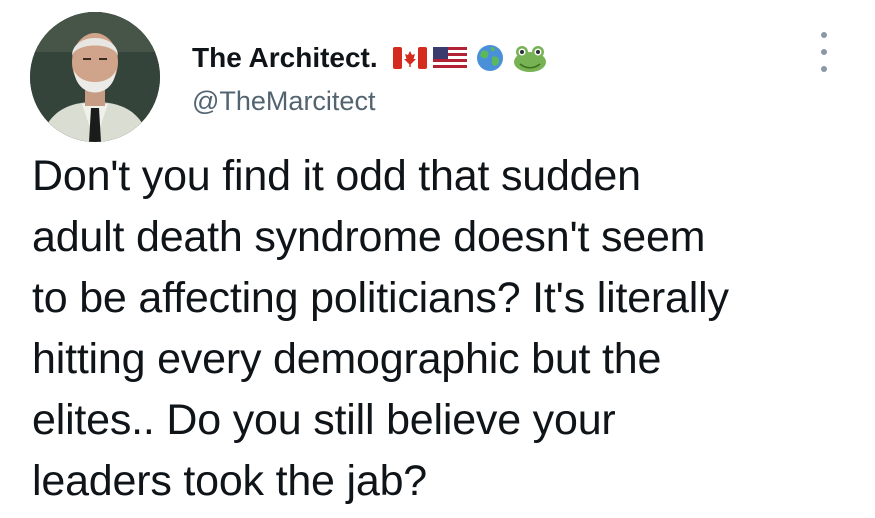  I want to click on name-emojis, so click(470, 58).